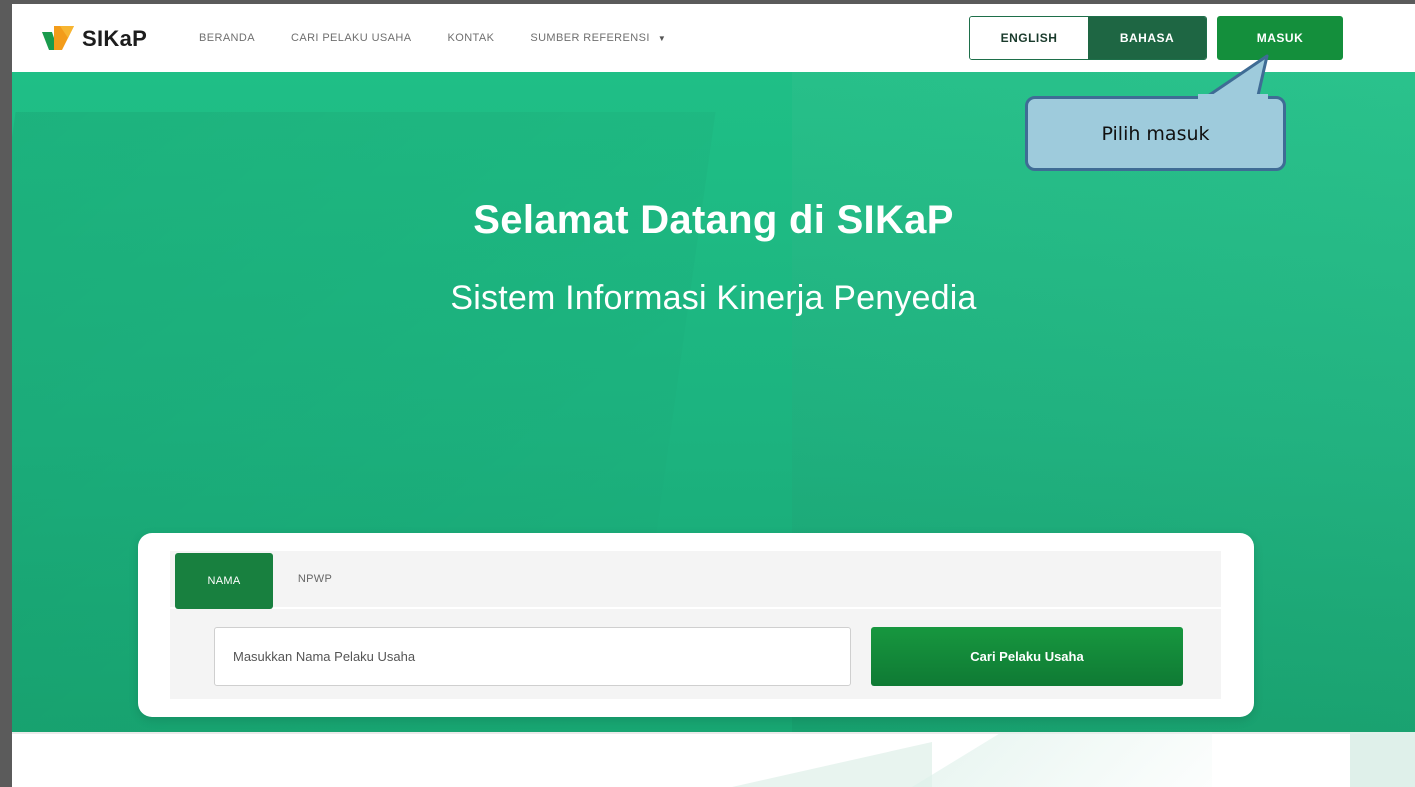  Describe the element at coordinates (115, 38) in the screenshot. I see `brand-name: SIKaP` at that location.